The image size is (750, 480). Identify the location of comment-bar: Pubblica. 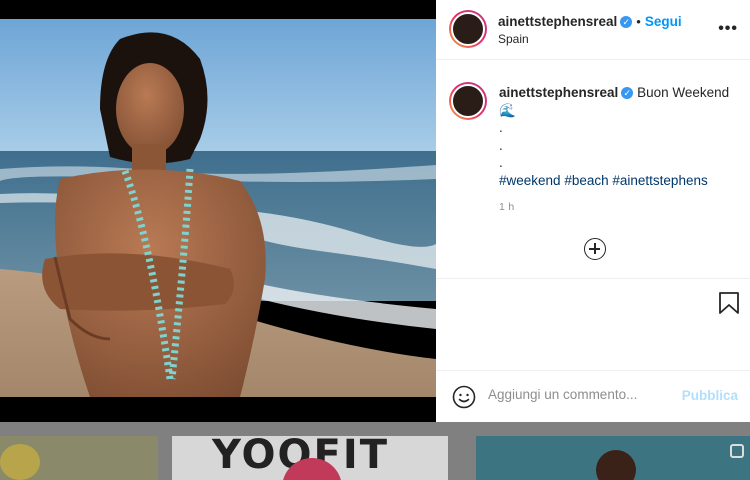
(593, 396).